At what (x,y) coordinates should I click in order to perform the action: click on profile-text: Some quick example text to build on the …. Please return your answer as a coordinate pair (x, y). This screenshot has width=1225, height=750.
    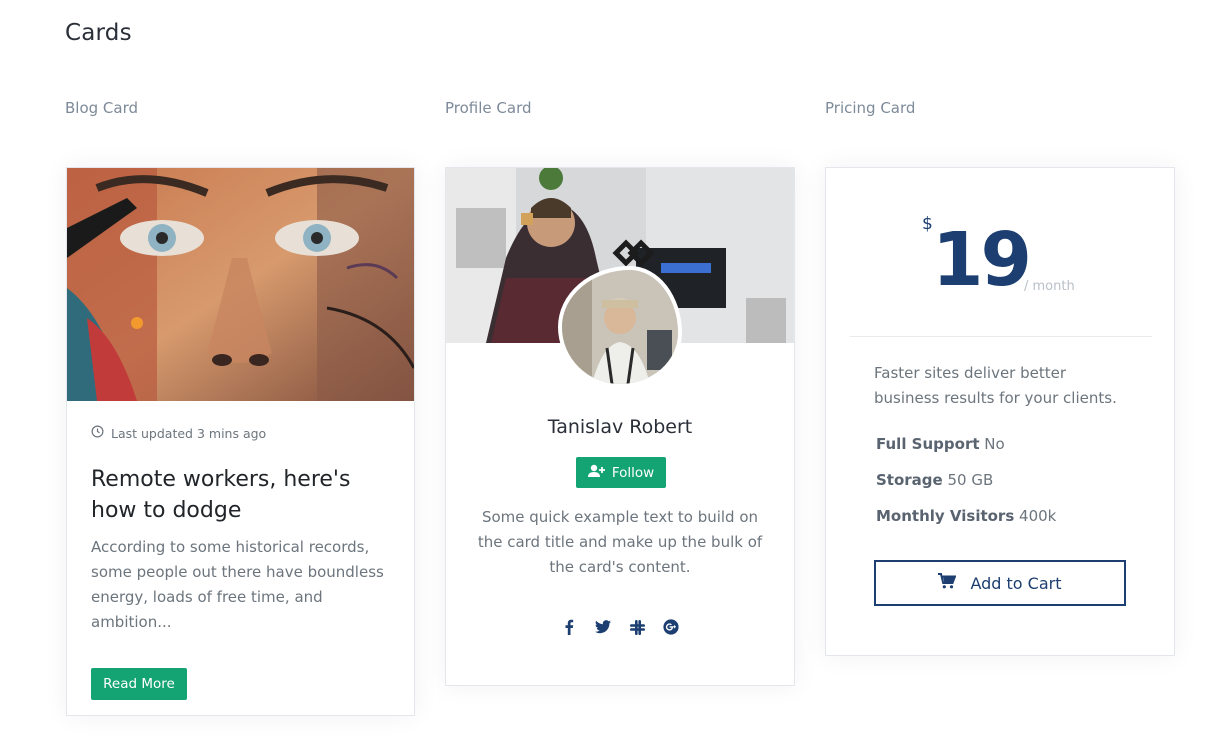
    Looking at the image, I should click on (620, 542).